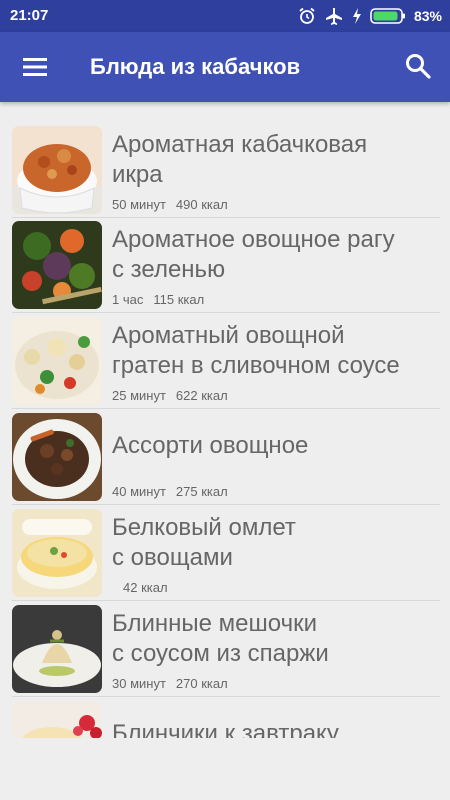 Image resolution: width=450 pixels, height=800 pixels. What do you see at coordinates (272, 255) in the screenshot?
I see `recipe-title: Ароматное овощное рагу с зеленью` at bounding box center [272, 255].